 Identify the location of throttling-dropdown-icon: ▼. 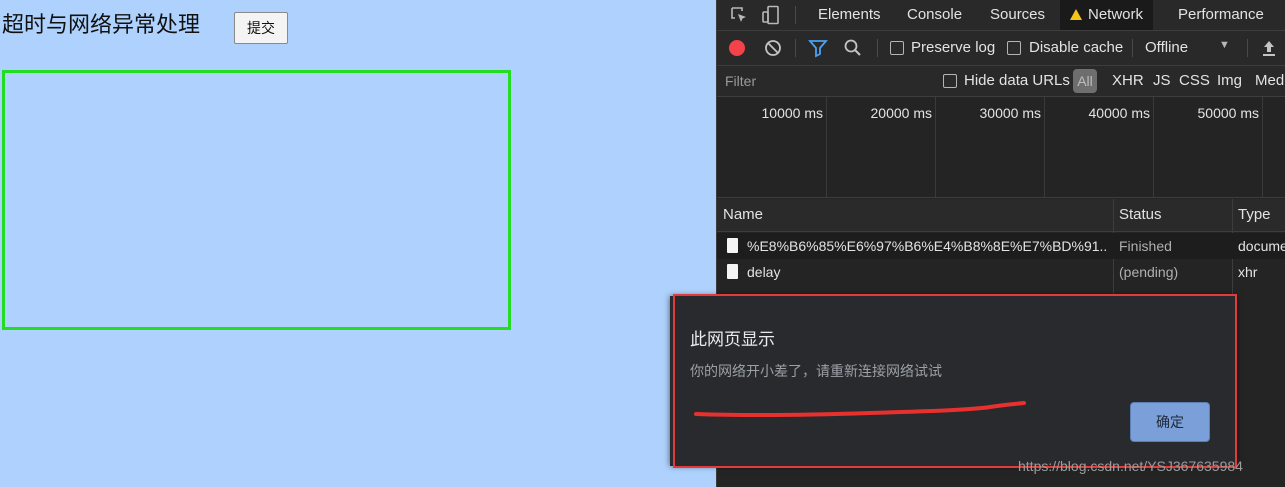
(1224, 45).